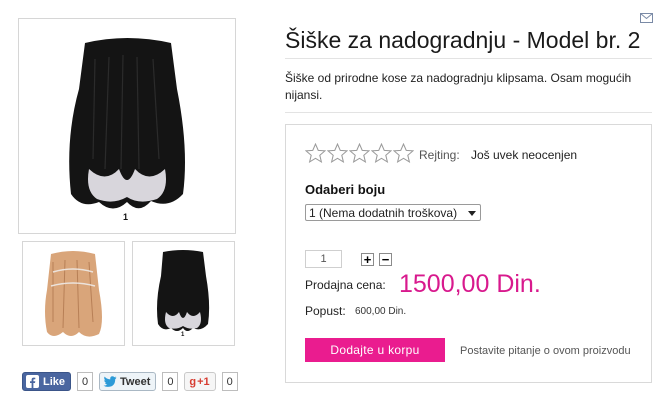 The width and height of the screenshot is (670, 400). I want to click on thumbnail-number: 1, so click(183, 335).